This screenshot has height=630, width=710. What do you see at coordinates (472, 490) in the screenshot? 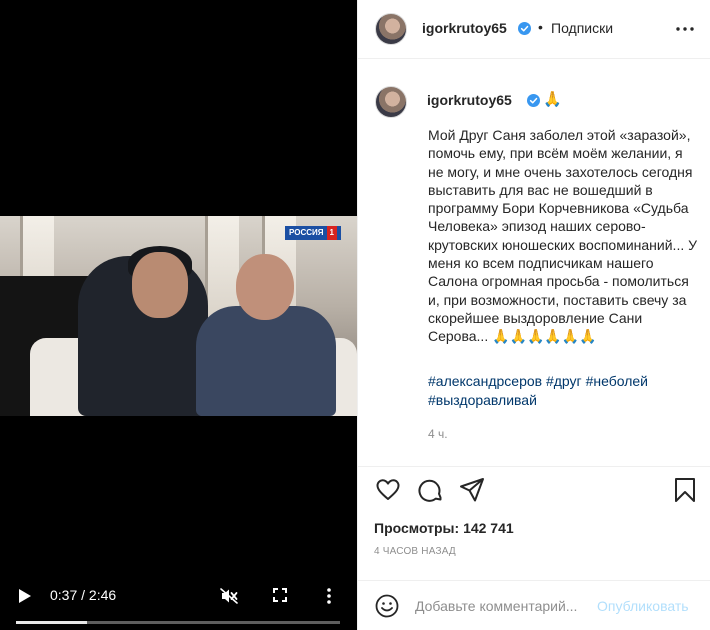
I see `share-icon` at bounding box center [472, 490].